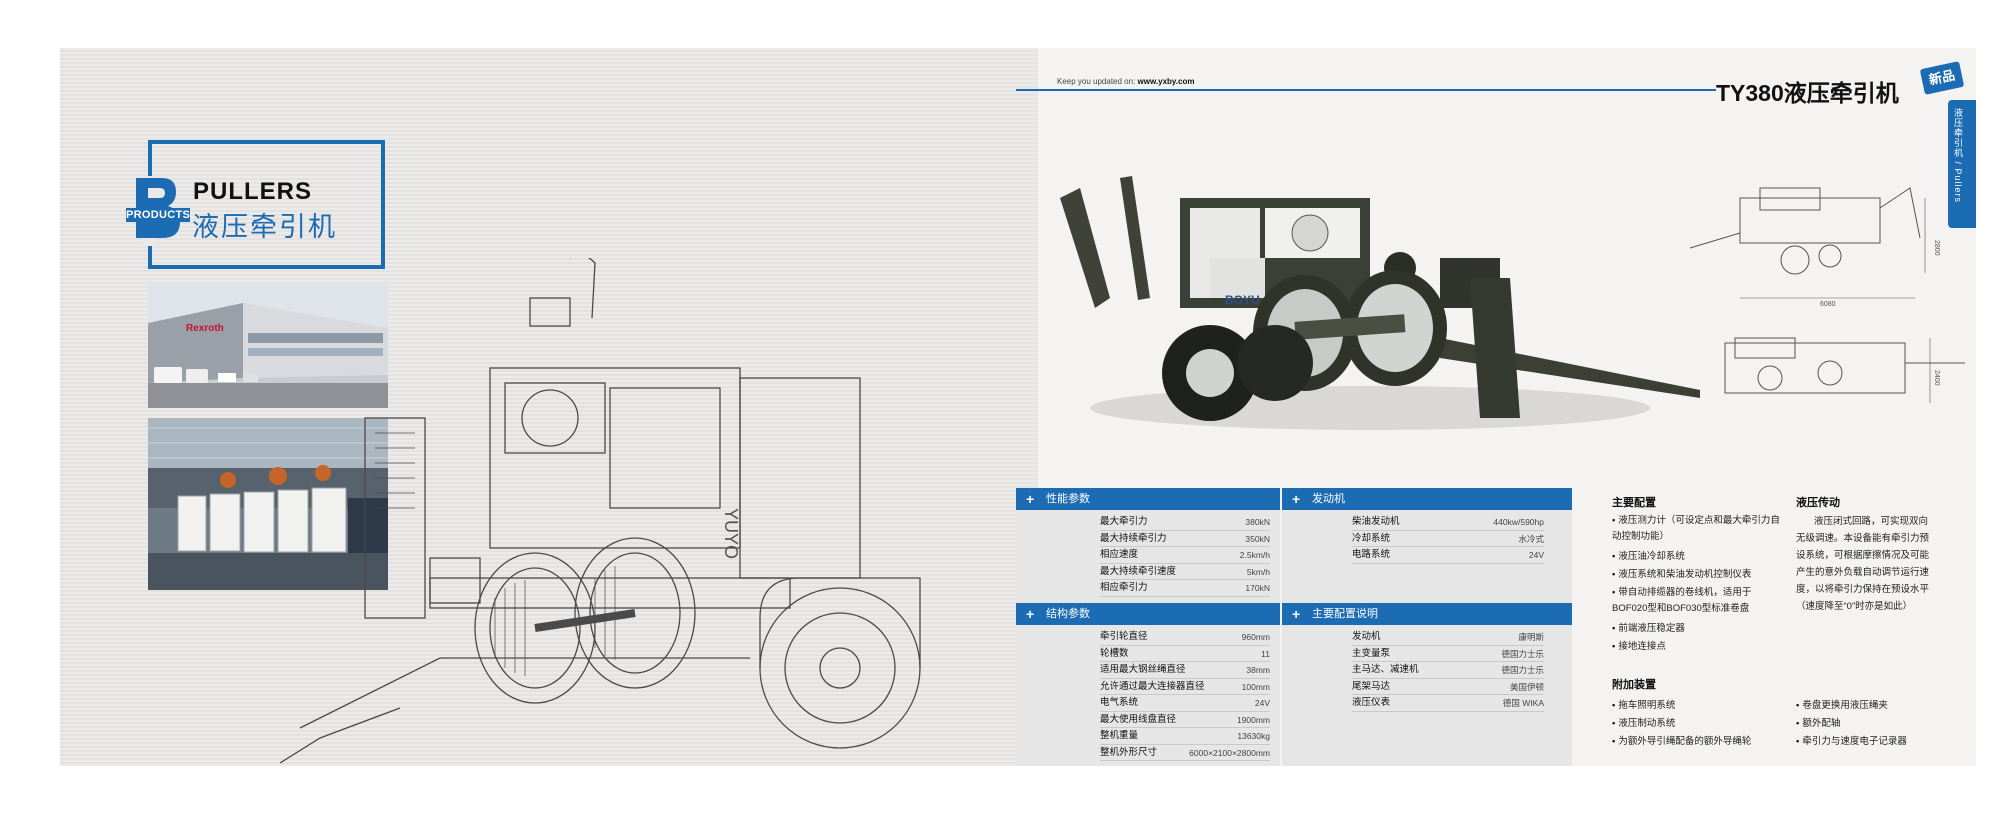  What do you see at coordinates (1639, 646) in the screenshot?
I see `feature-item: • 接地连接点` at bounding box center [1639, 646].